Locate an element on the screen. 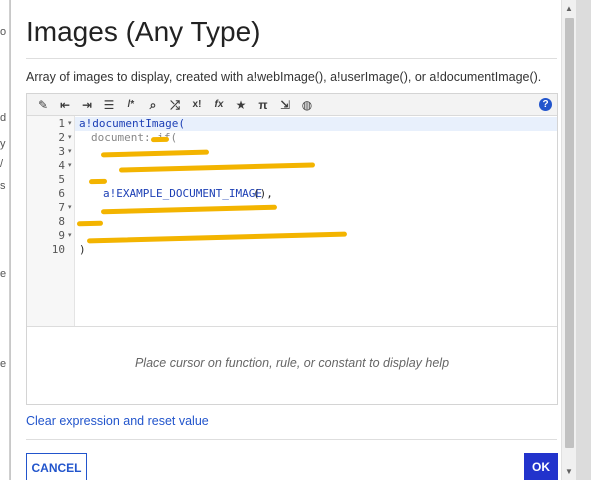 The width and height of the screenshot is (591, 480). line-number: 7 is located at coordinates (61, 207).